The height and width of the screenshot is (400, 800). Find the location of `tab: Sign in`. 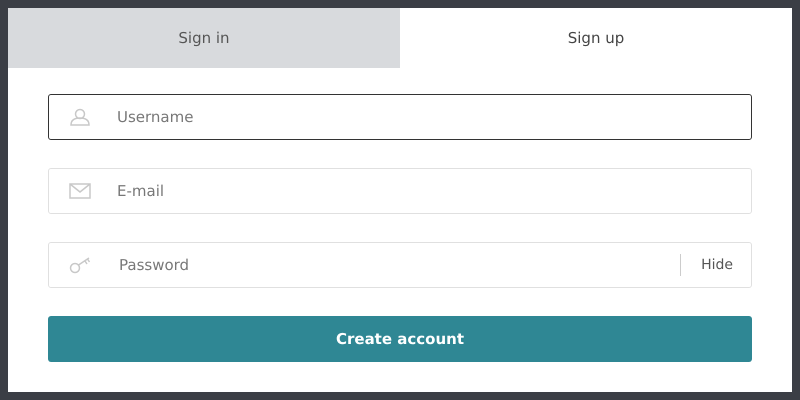

tab: Sign in is located at coordinates (204, 38).